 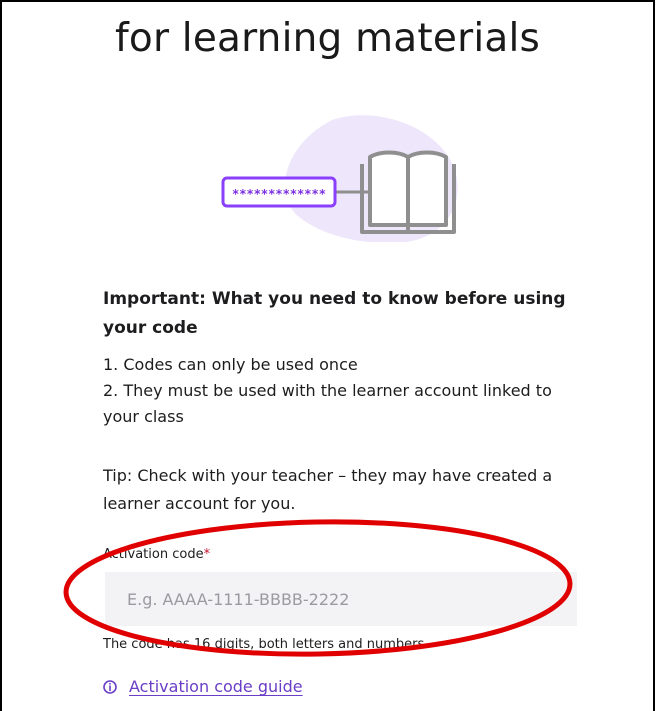 What do you see at coordinates (341, 599) in the screenshot?
I see `activation-code-input` at bounding box center [341, 599].